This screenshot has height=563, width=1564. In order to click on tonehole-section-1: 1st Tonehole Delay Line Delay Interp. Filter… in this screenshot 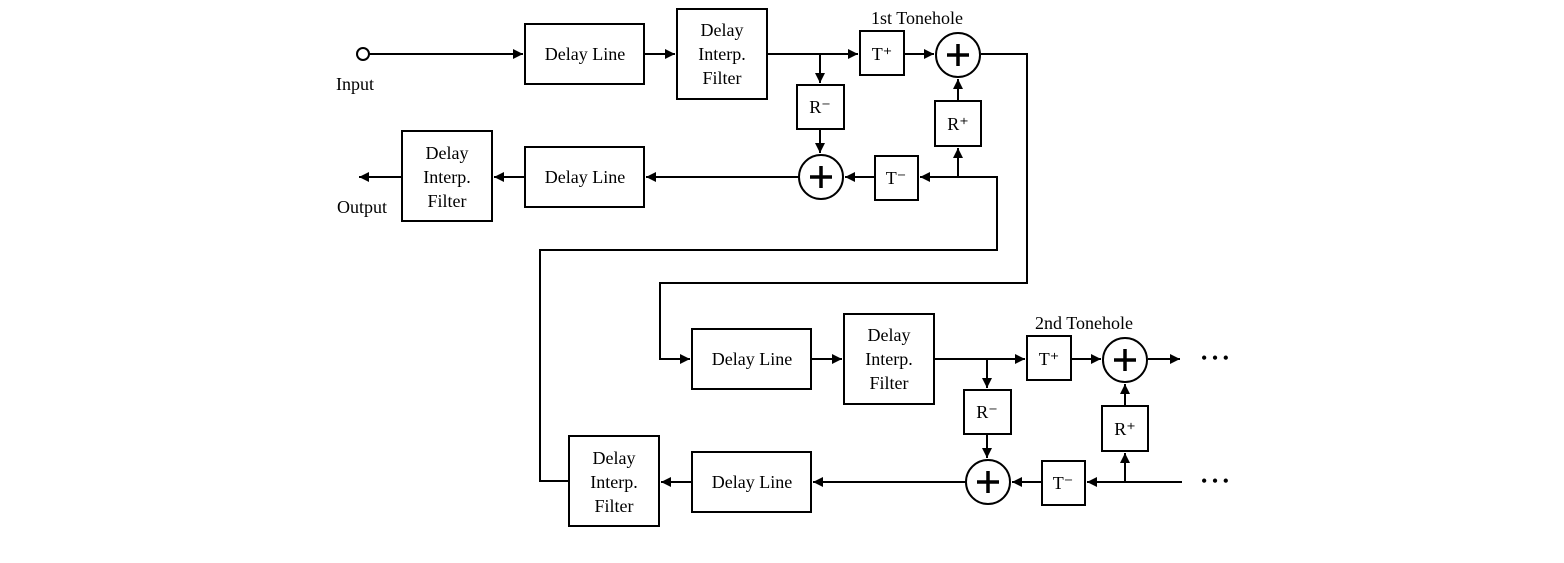, I will do `click(691, 115)`.